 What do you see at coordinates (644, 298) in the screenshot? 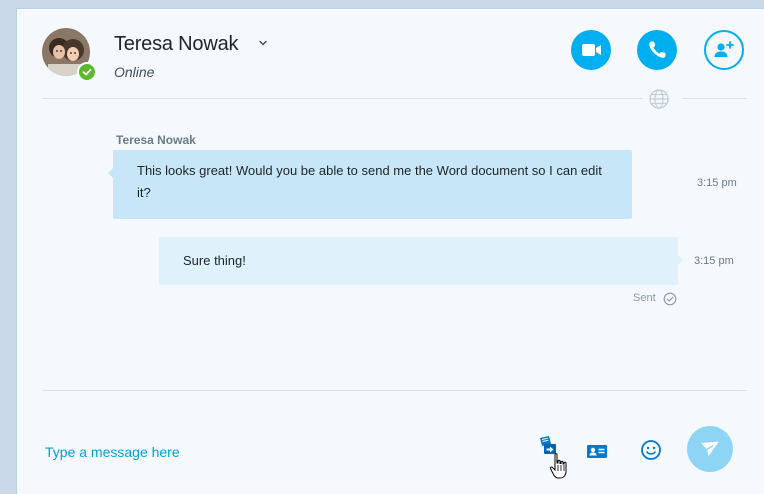
I see `delivery-status: Sent` at bounding box center [644, 298].